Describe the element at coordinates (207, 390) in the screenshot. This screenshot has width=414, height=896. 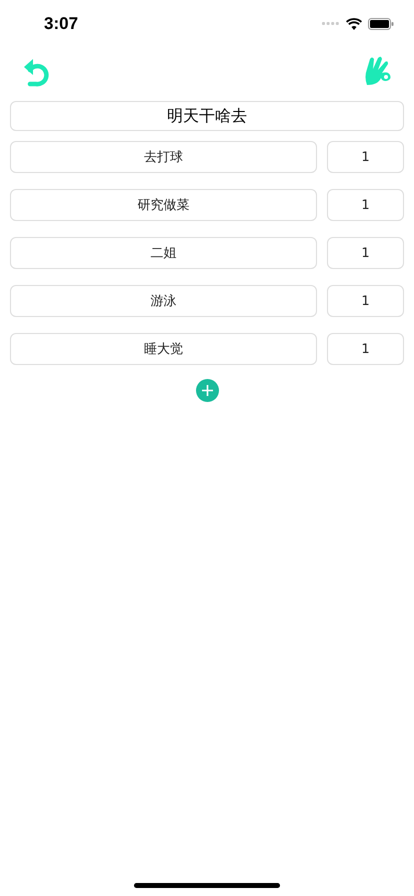
I see `add-icon` at that location.